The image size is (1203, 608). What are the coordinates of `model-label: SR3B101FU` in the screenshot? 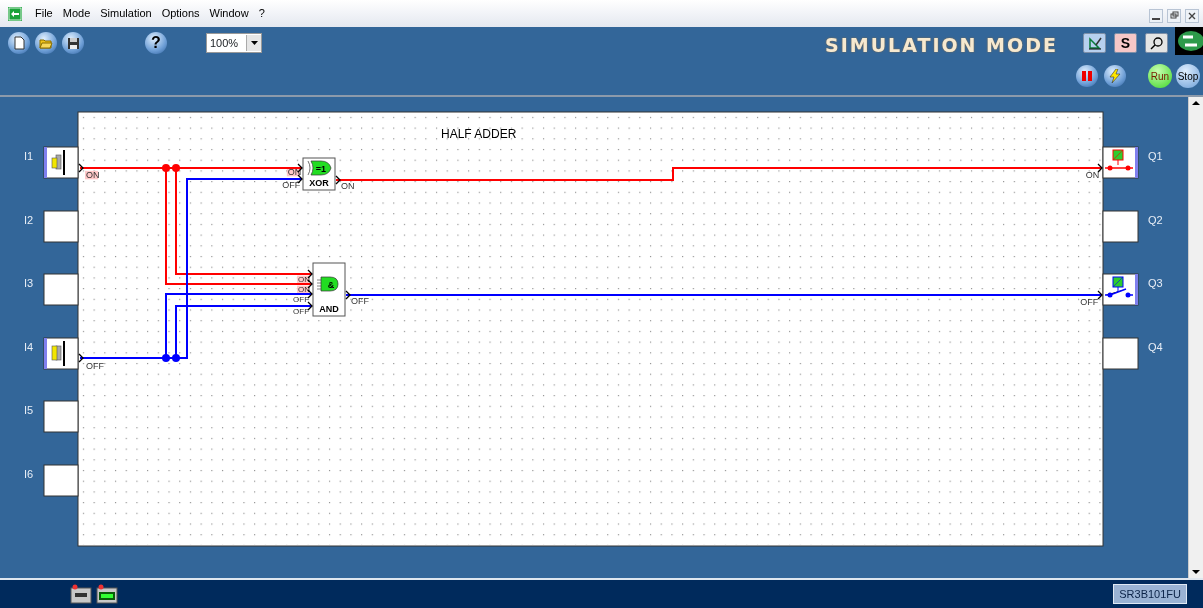 It's located at (1150, 594).